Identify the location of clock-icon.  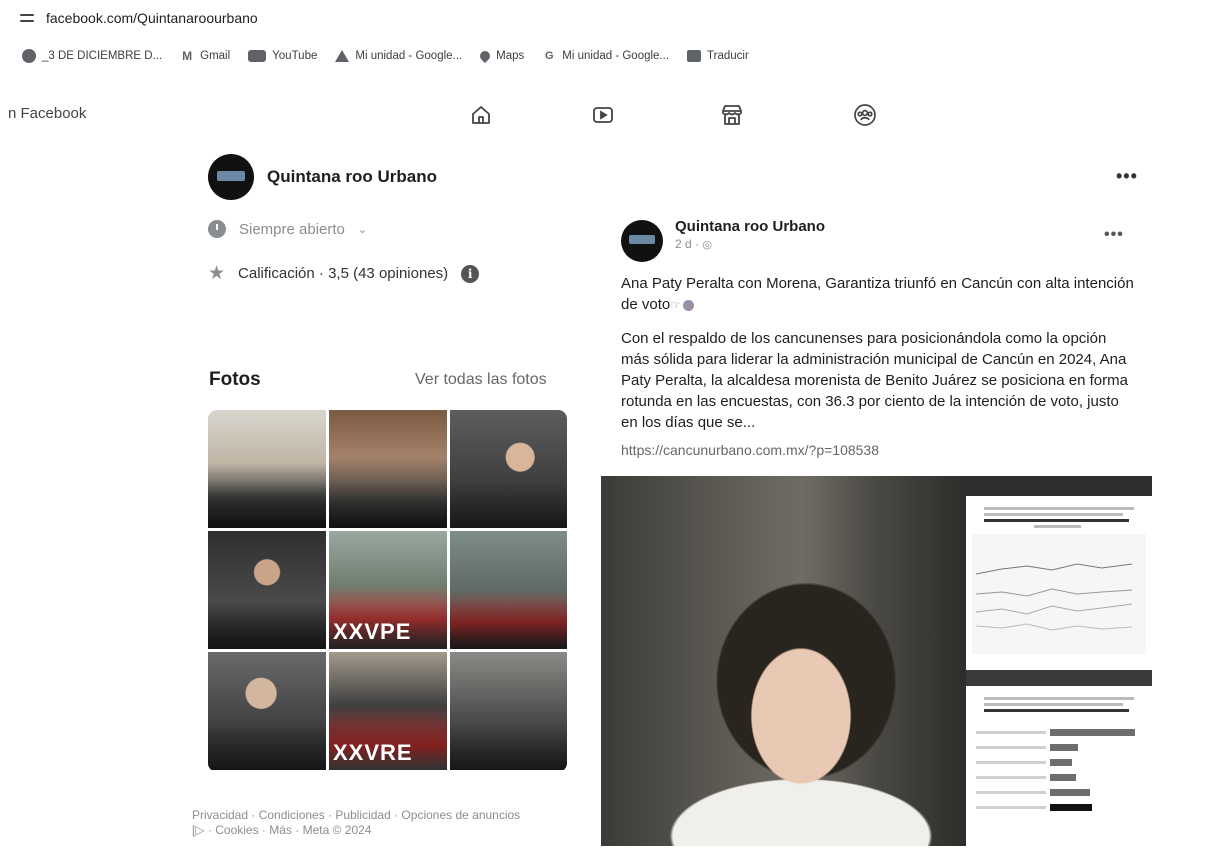
(217, 229).